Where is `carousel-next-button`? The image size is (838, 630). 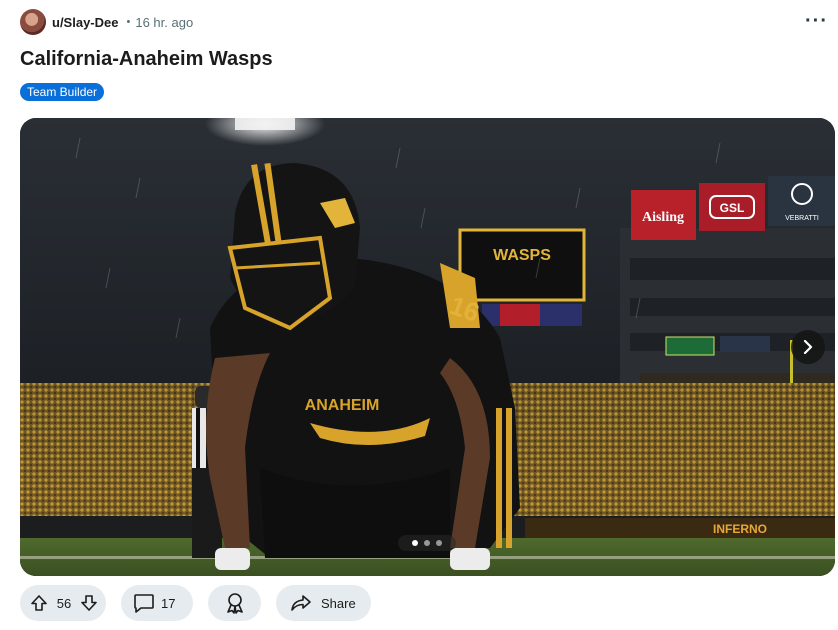 carousel-next-button is located at coordinates (808, 347).